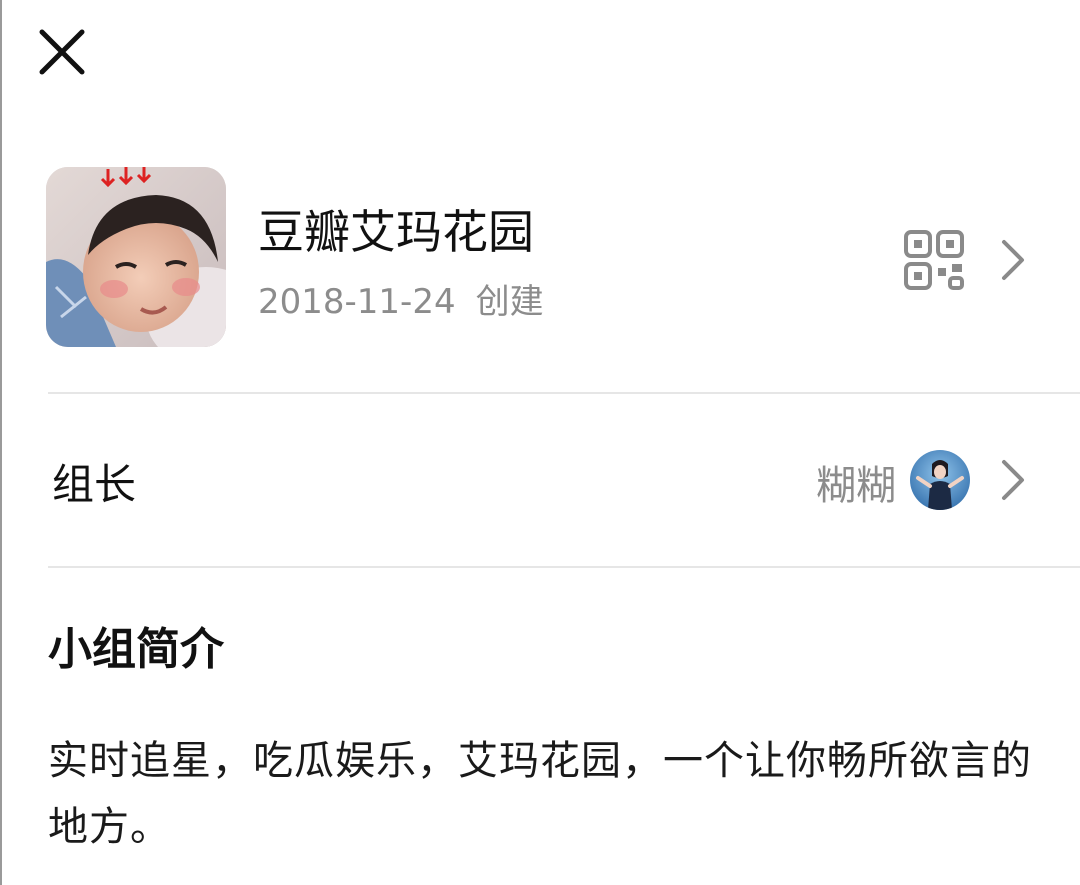 The image size is (1080, 885). Describe the element at coordinates (396, 232) in the screenshot. I see `group-name: 豆瓣艾玛花园` at that location.